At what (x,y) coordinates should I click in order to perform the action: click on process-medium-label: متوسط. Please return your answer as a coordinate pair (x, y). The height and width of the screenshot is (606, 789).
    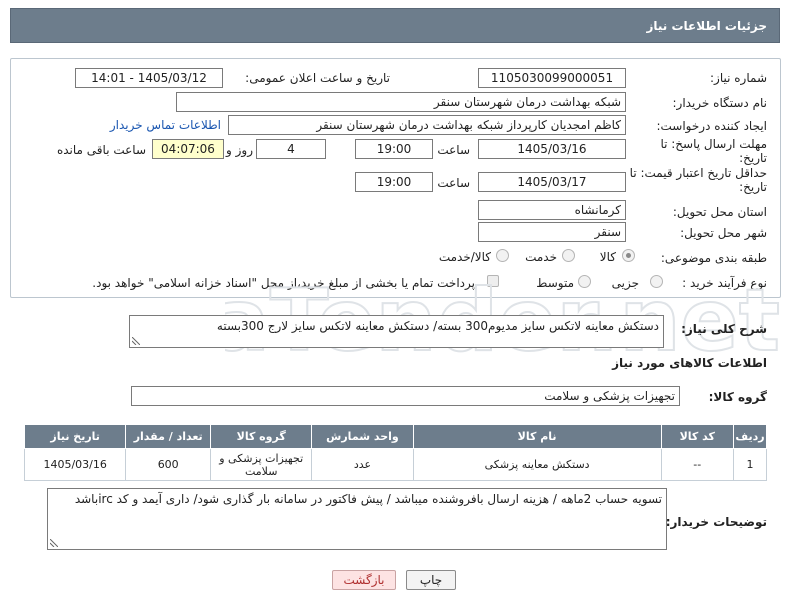
    Looking at the image, I should click on (555, 283).